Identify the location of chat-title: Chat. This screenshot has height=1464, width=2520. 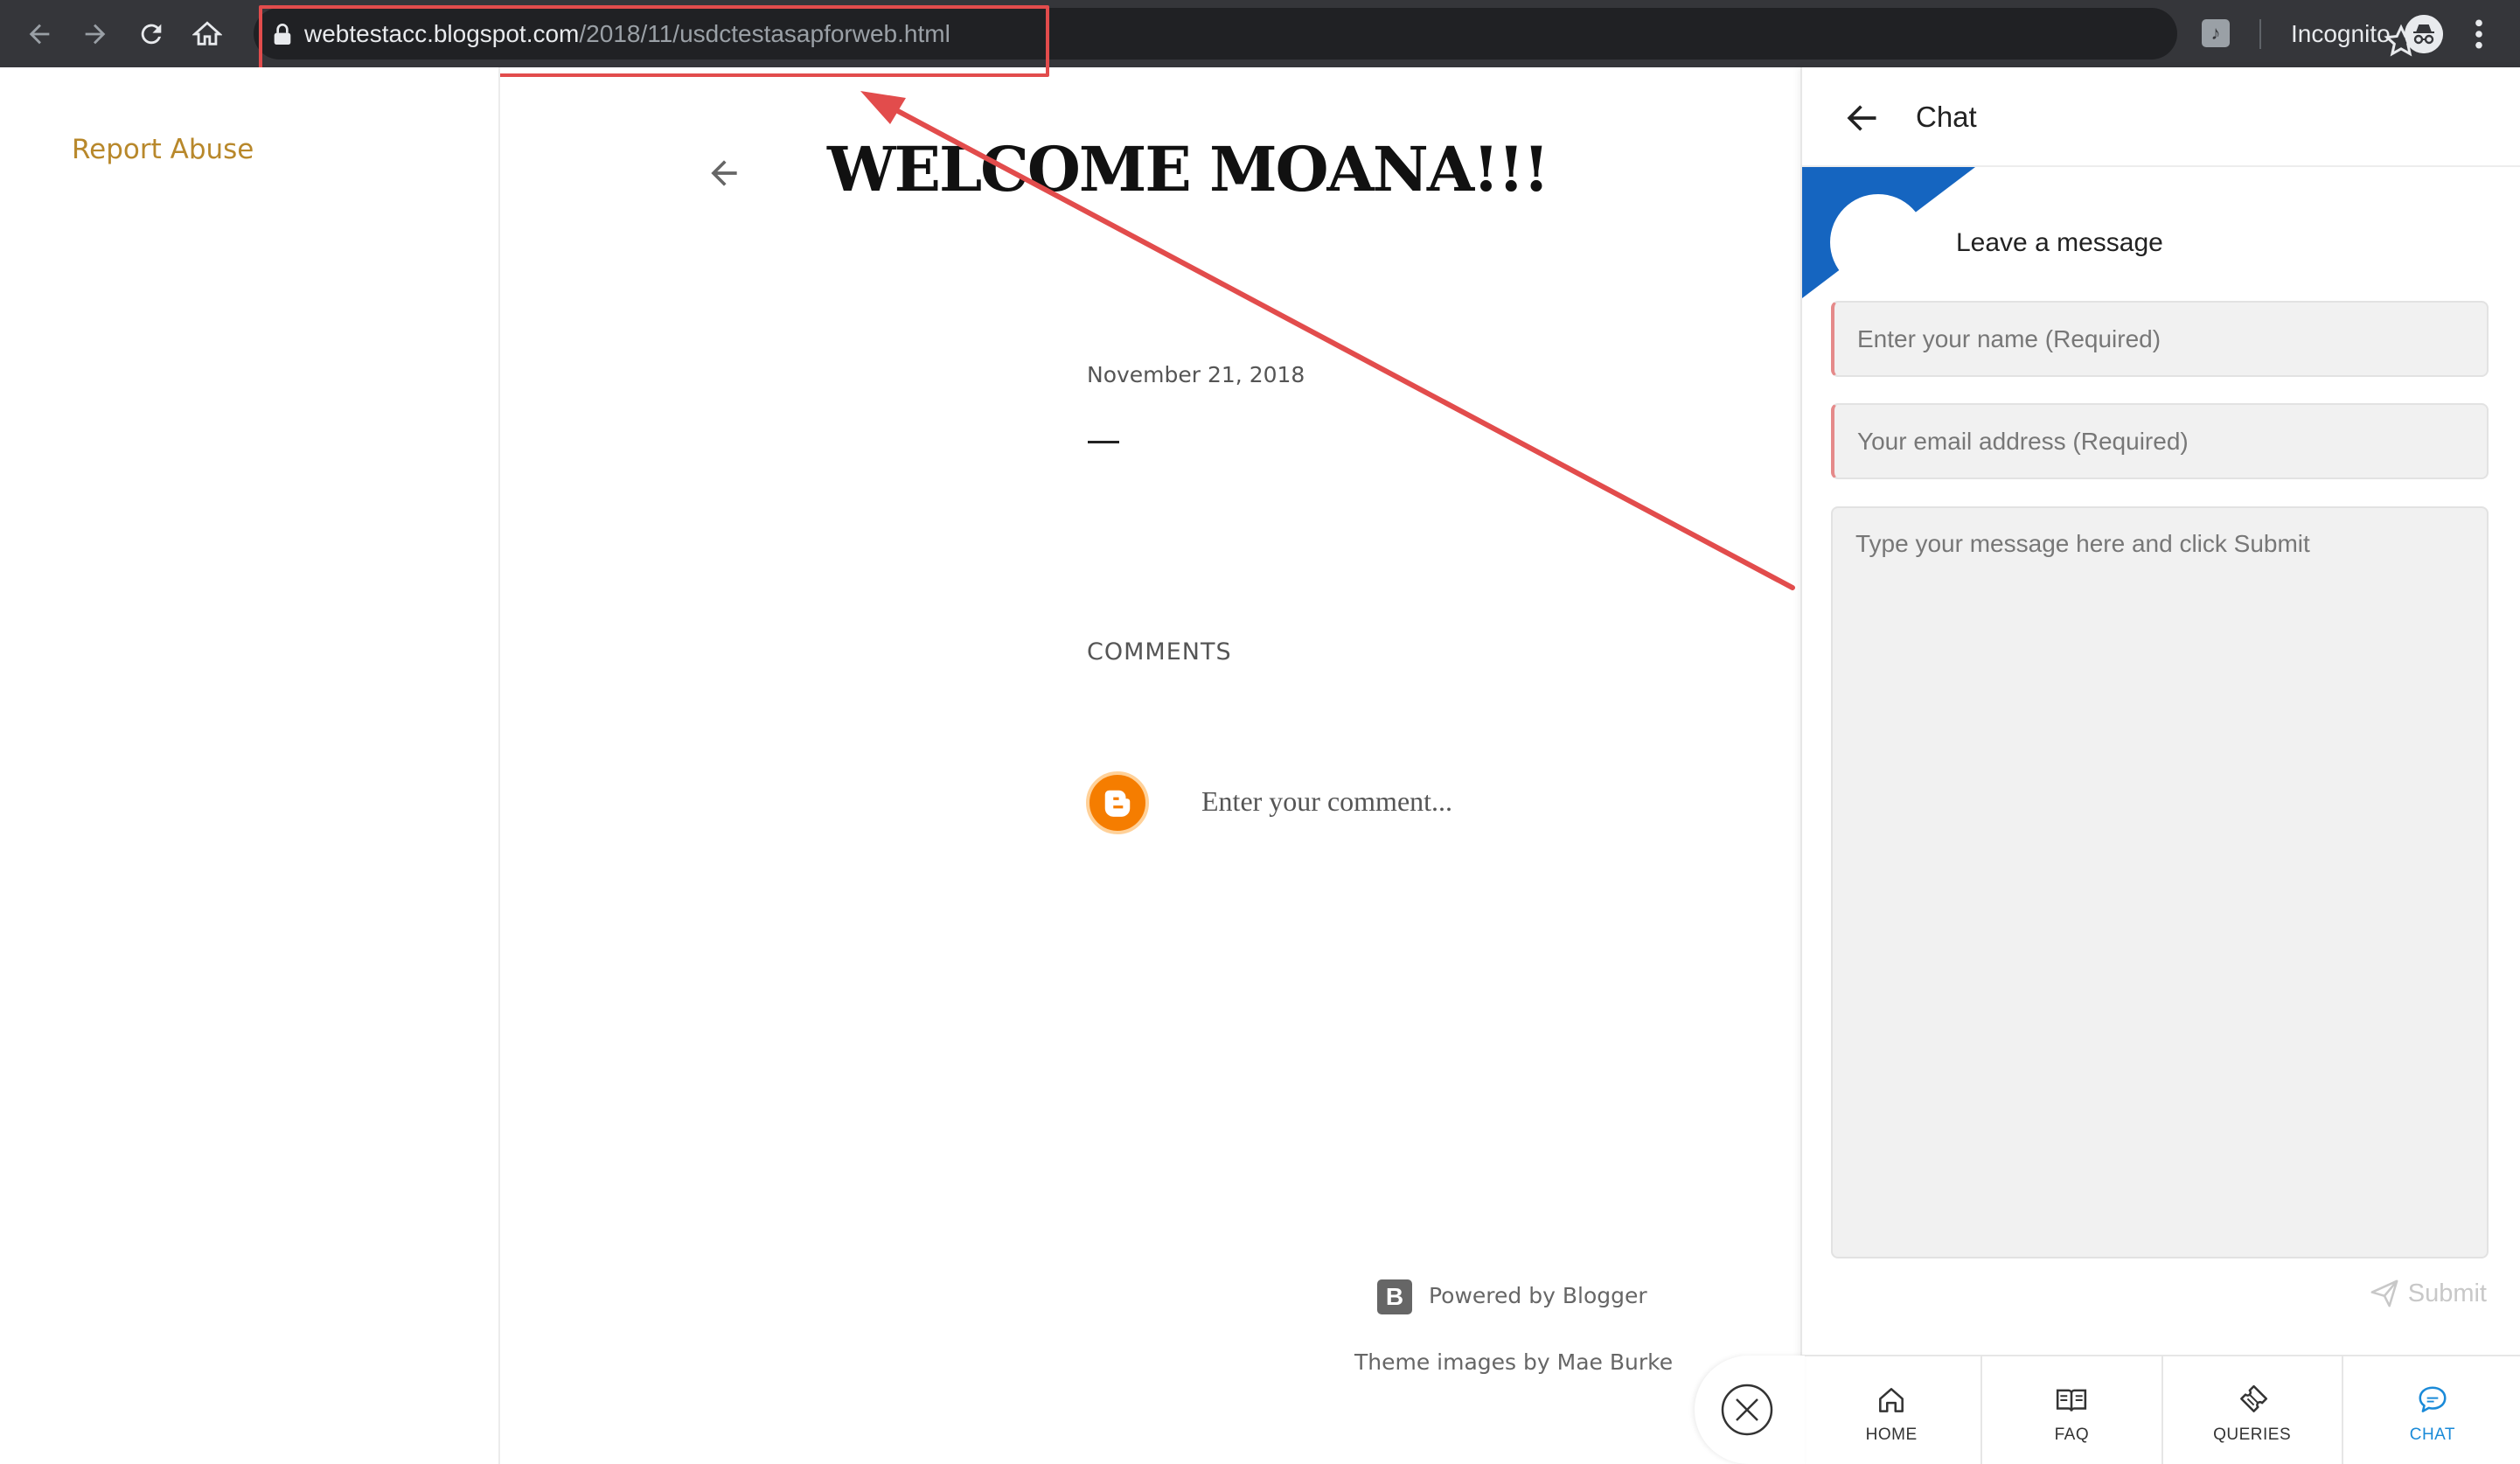
(1946, 117).